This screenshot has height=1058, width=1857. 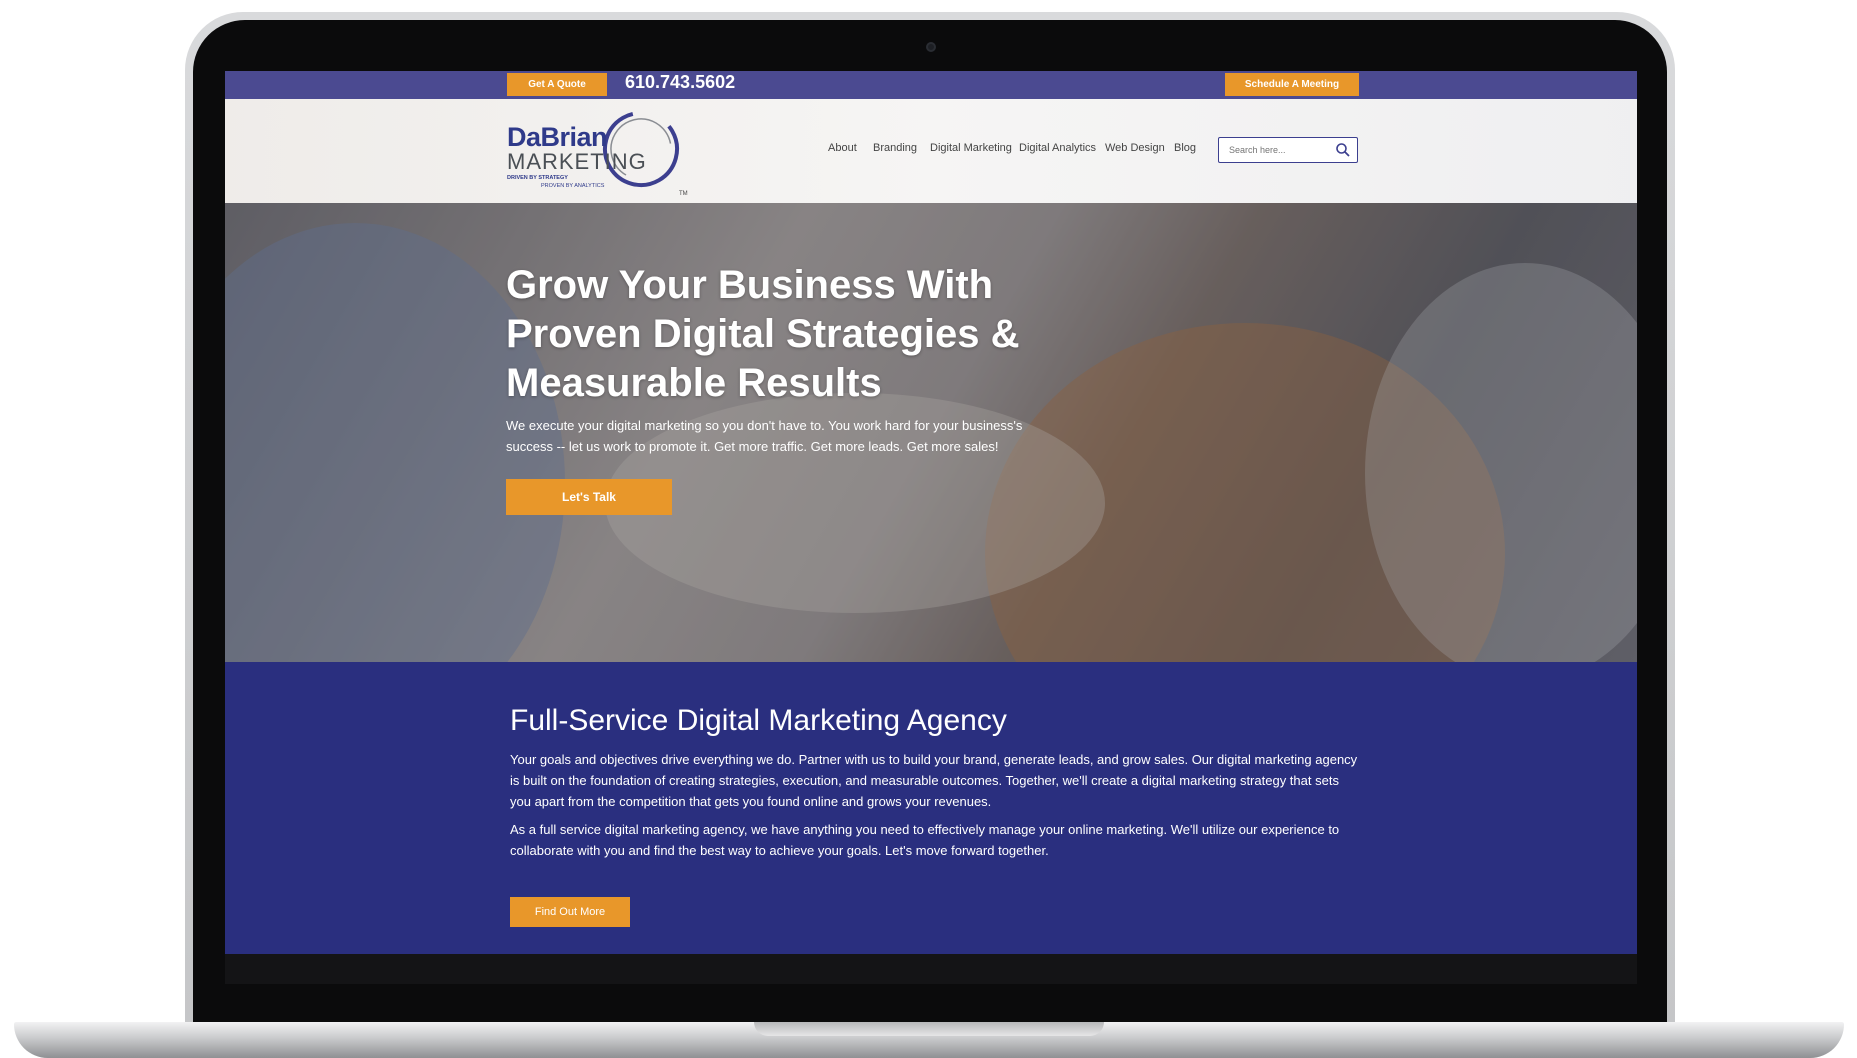 What do you see at coordinates (929, 1029) in the screenshot?
I see `laptop-base-notch` at bounding box center [929, 1029].